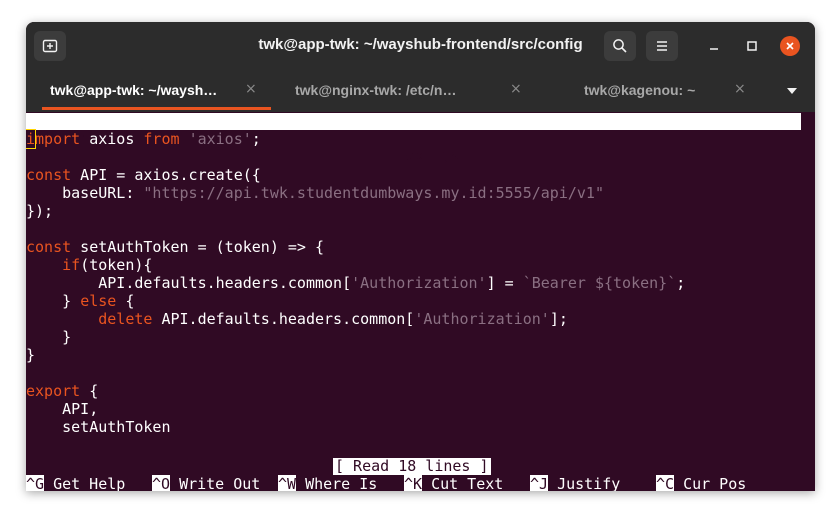 The image size is (840, 520). Describe the element at coordinates (143, 175) in the screenshot. I see `code-line: const API = axios.create({` at that location.